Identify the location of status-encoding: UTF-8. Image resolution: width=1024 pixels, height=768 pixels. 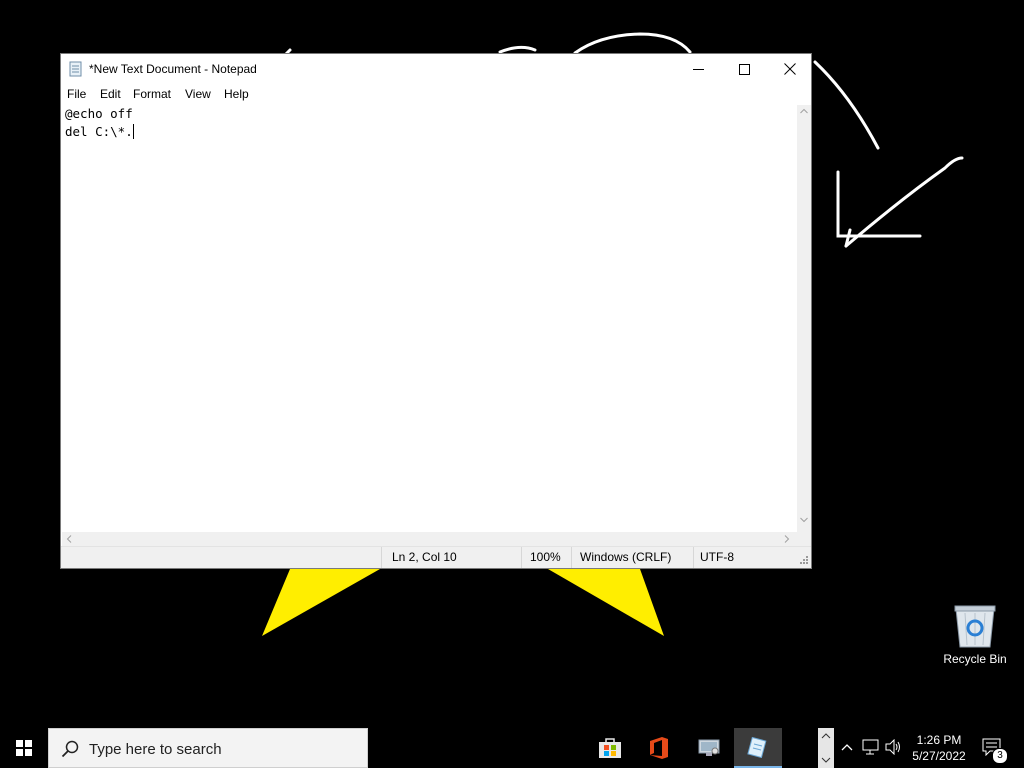
(752, 557).